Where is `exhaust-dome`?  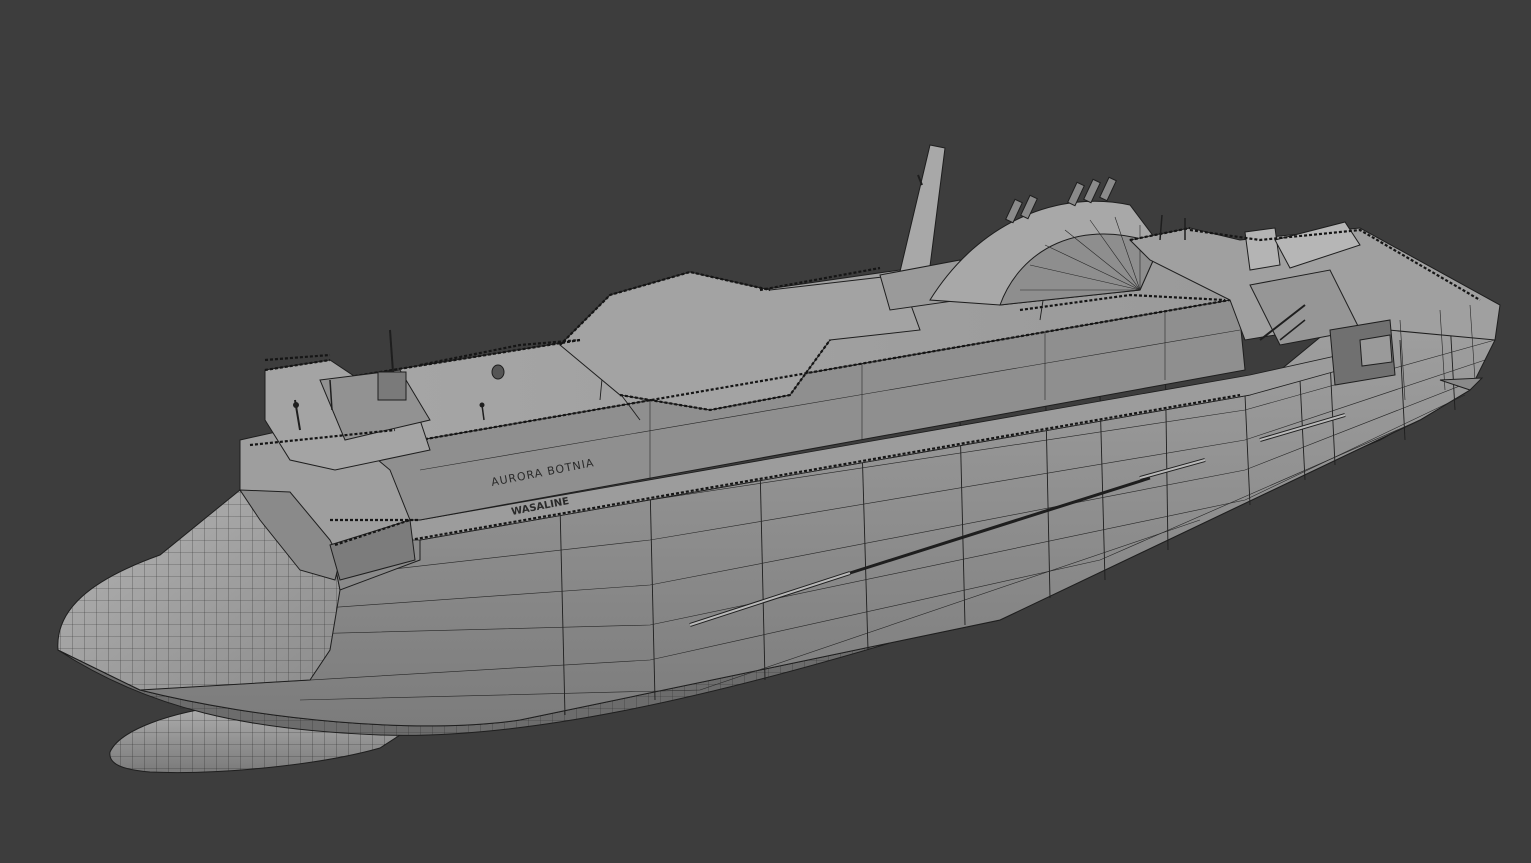
exhaust-dome is located at coordinates (1045, 241).